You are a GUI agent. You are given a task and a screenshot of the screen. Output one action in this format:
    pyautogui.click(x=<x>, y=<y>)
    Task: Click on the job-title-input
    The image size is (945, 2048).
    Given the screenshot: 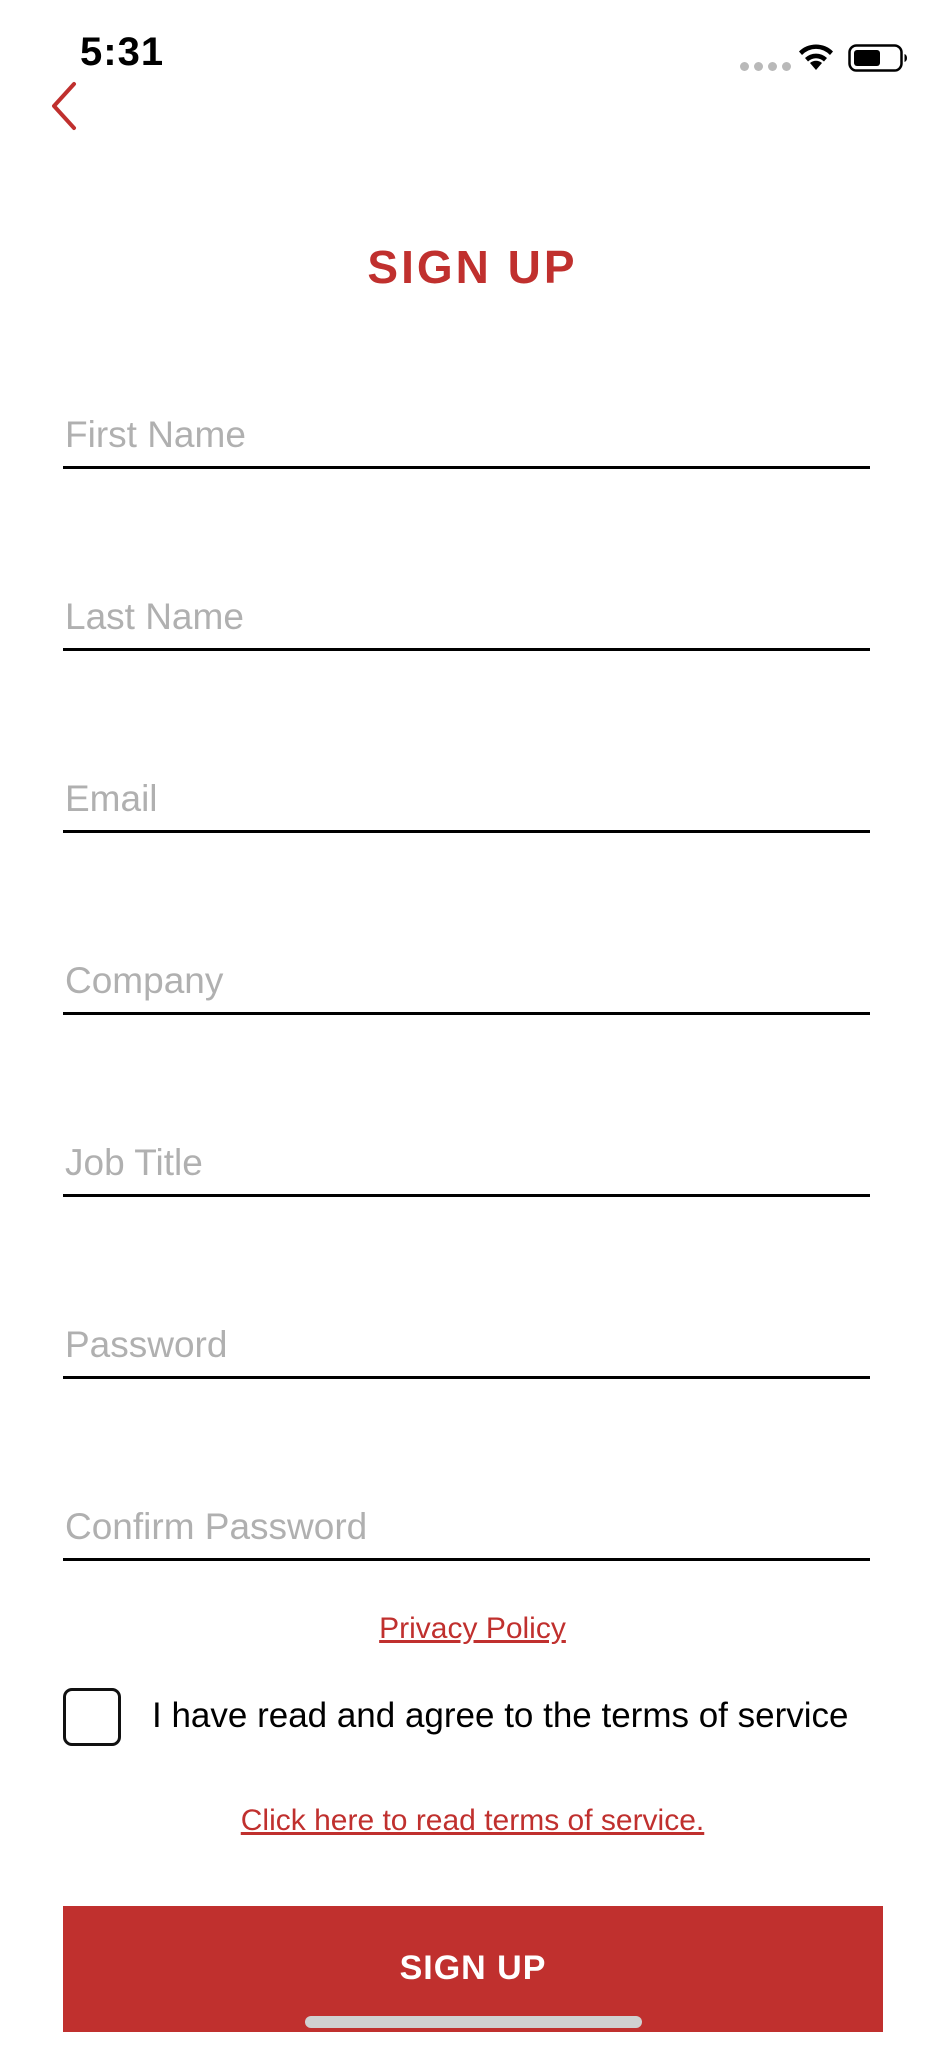 What is the action you would take?
    pyautogui.click(x=465, y=1163)
    